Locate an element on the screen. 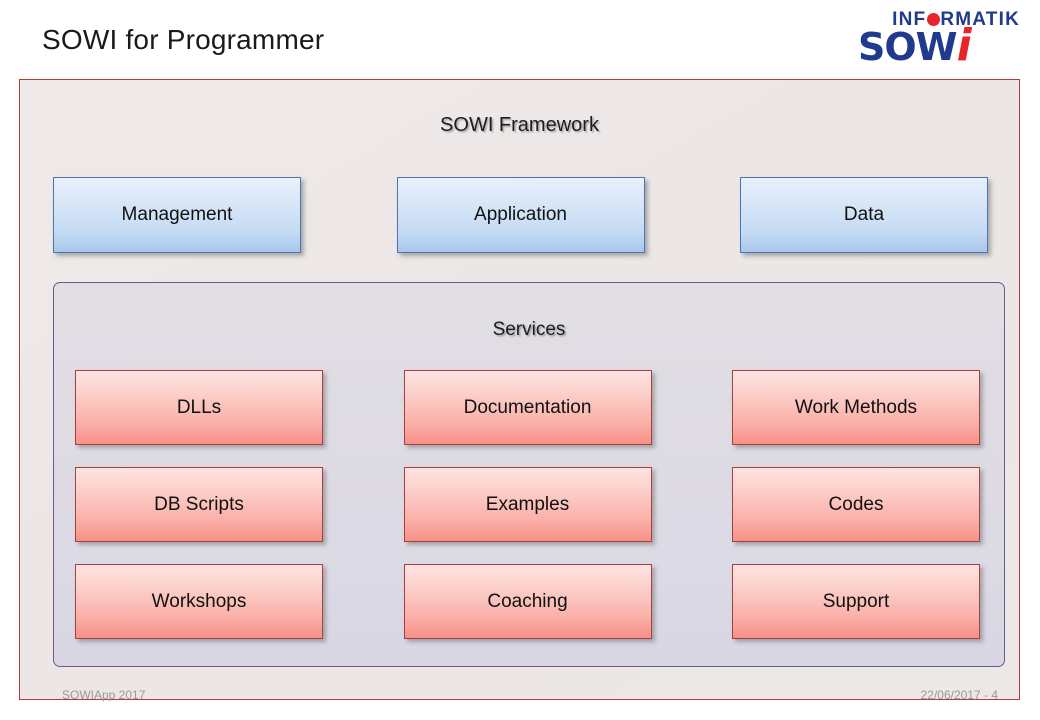 This screenshot has width=1040, height=720. service-box-documentation: Documentation is located at coordinates (527, 407).